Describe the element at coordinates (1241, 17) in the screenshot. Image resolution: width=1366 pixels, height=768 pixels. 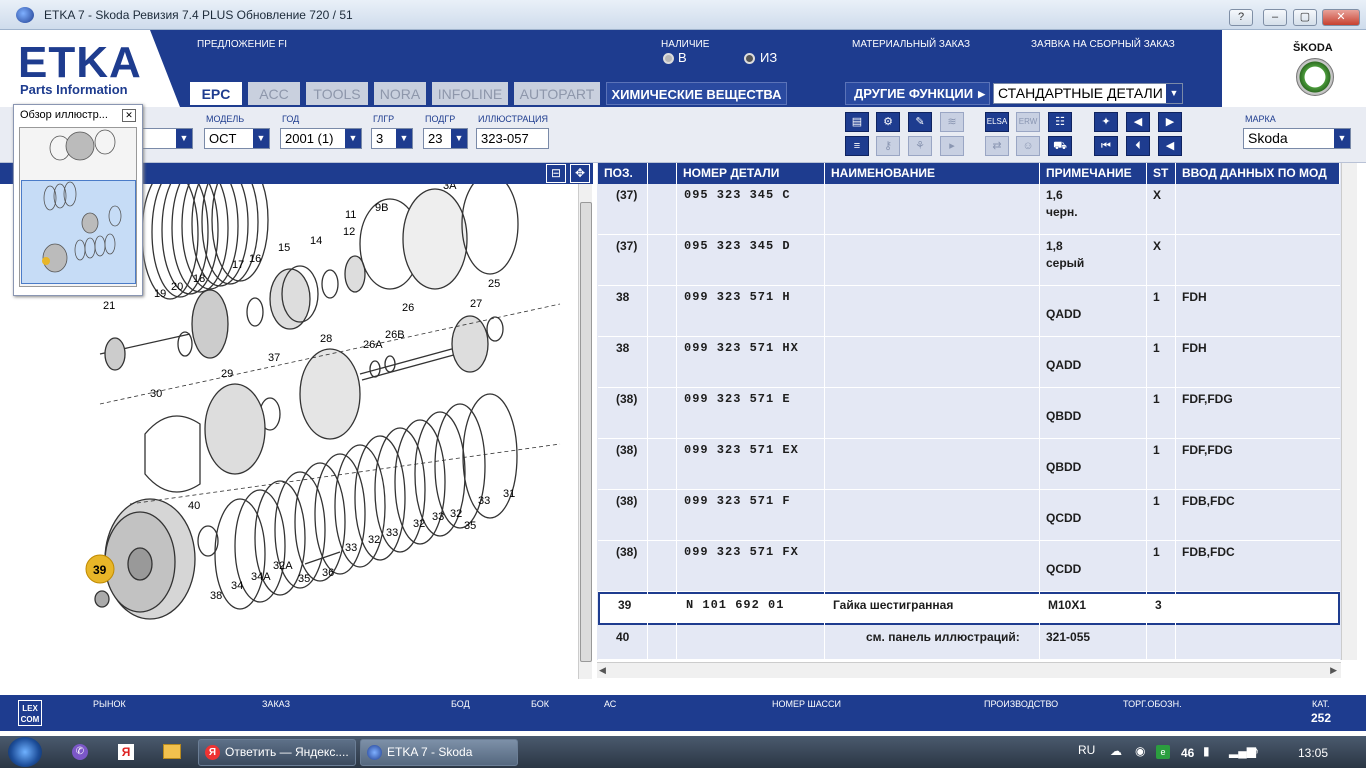
I see `help-button: ?` at that location.